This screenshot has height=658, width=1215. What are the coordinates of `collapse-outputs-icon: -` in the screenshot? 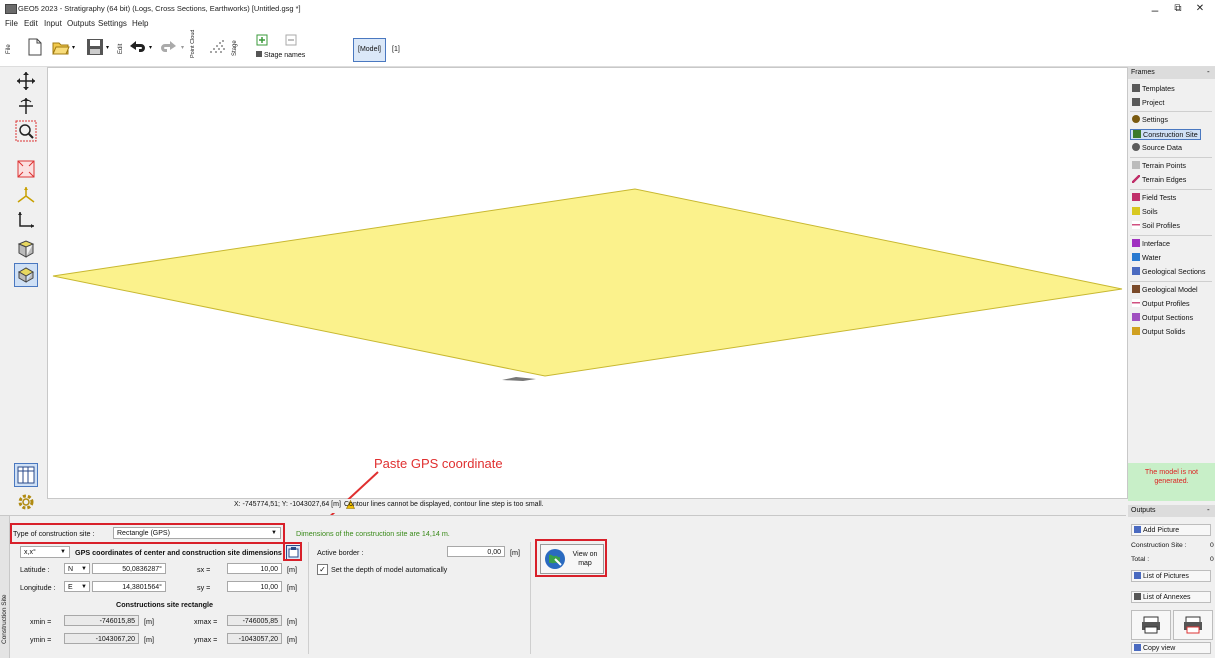 It's located at (1208, 509).